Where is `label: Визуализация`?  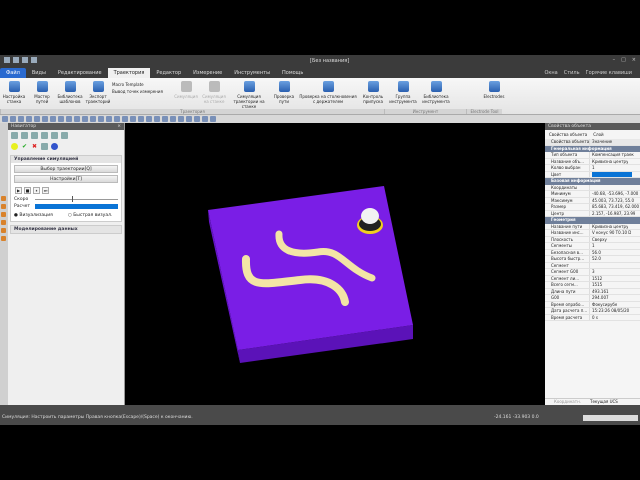
label: Визуализация is located at coordinates (36, 215).